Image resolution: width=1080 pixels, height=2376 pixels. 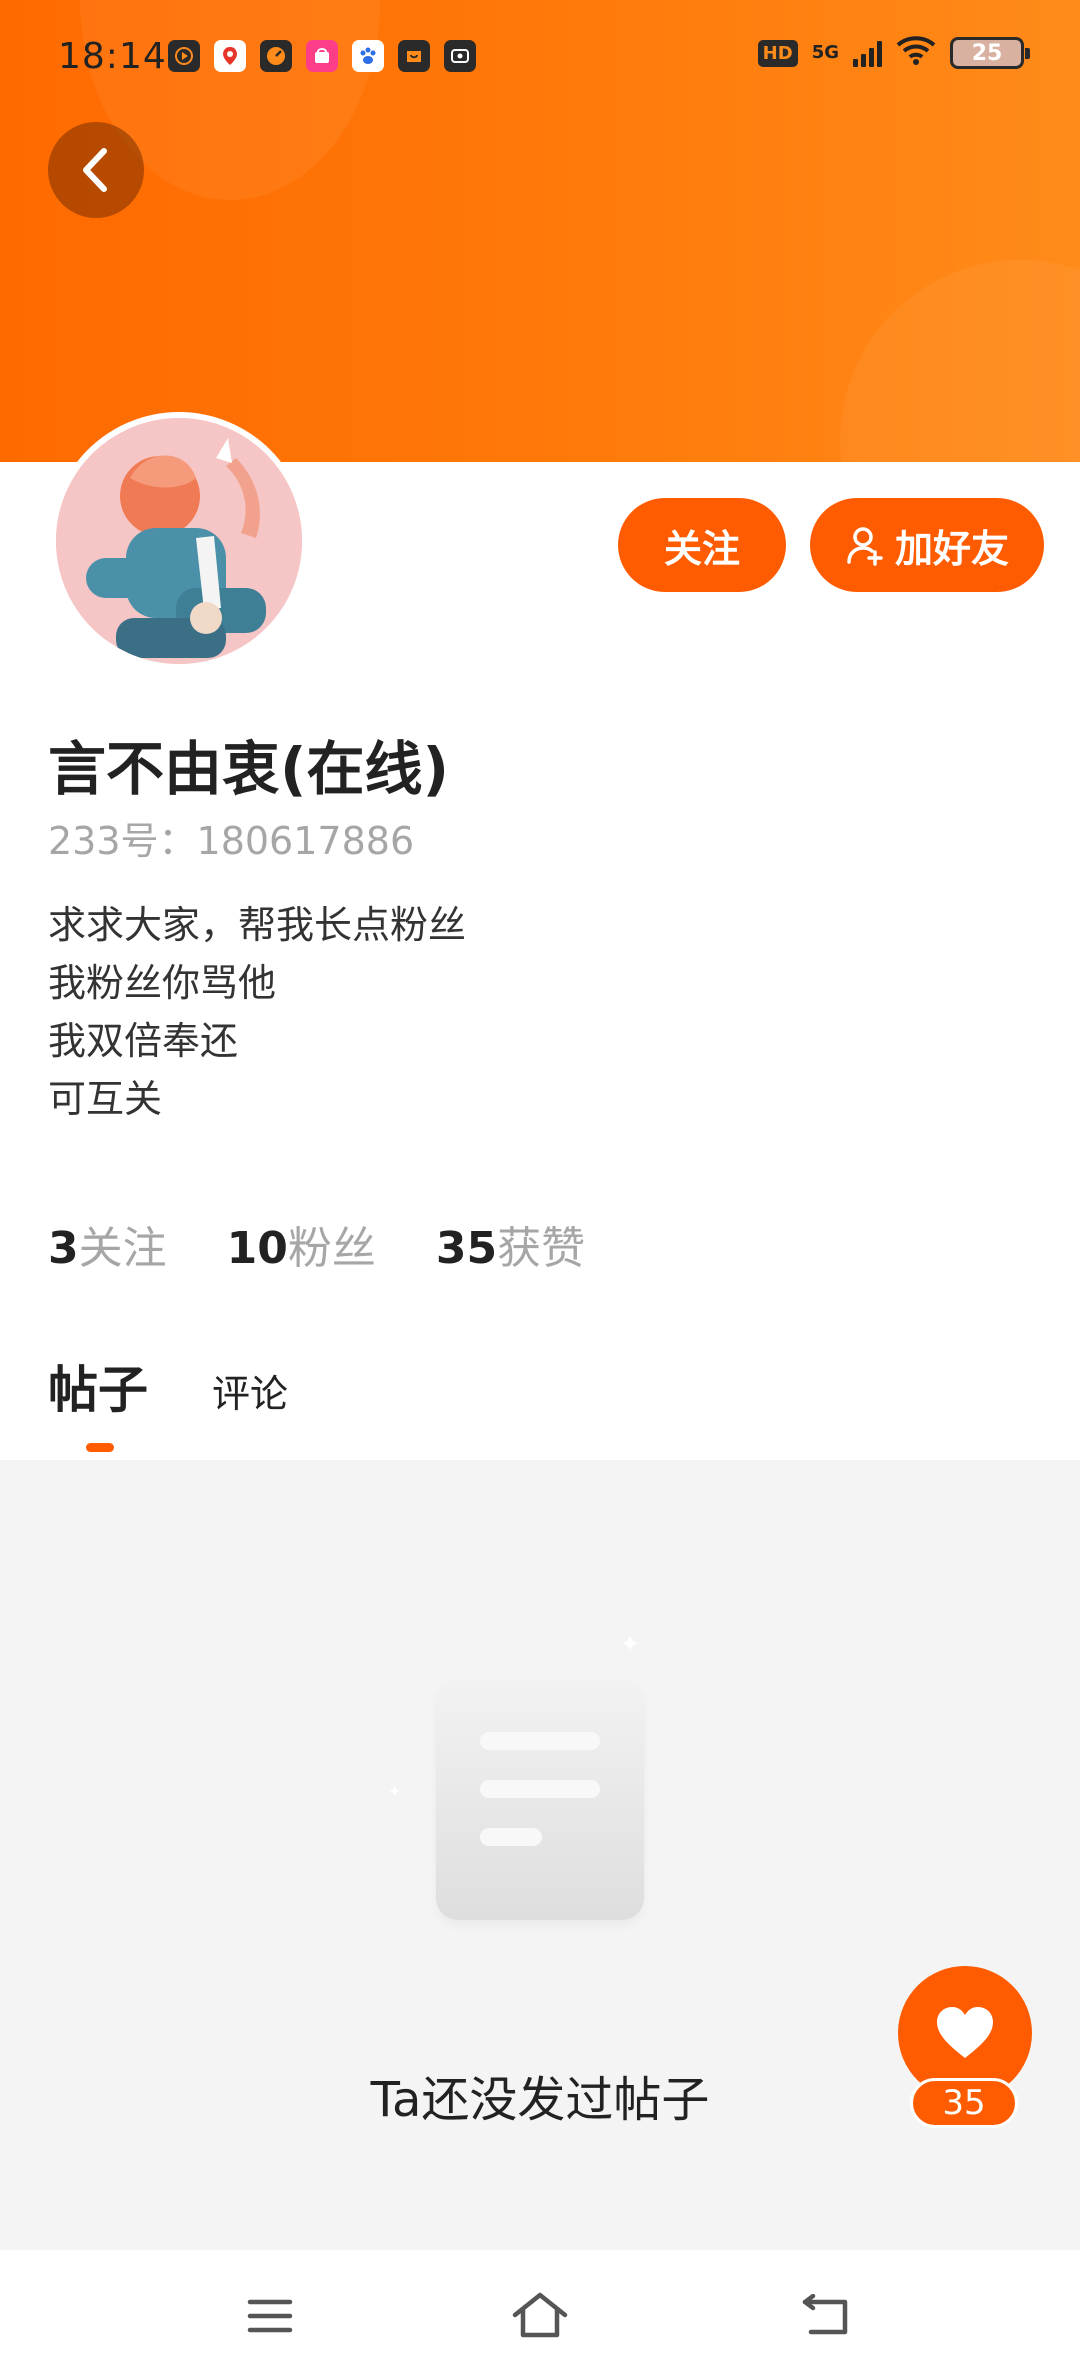 I want to click on like-count-badge: 35, so click(x=964, y=2103).